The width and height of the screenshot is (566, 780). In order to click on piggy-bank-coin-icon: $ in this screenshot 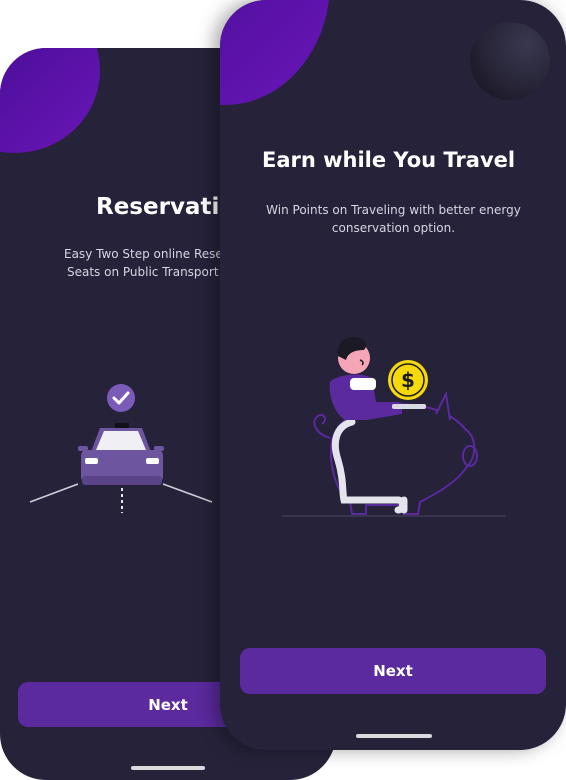, I will do `click(394, 426)`.